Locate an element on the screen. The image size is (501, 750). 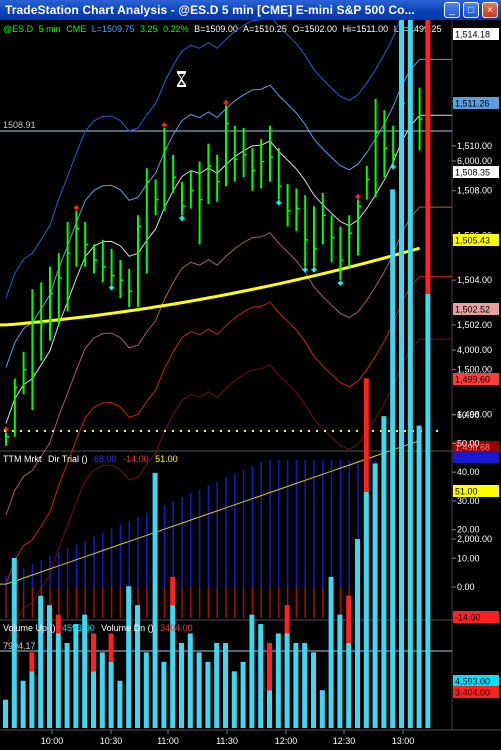
ttm-tick-label: 30.00 is located at coordinates (468, 501).